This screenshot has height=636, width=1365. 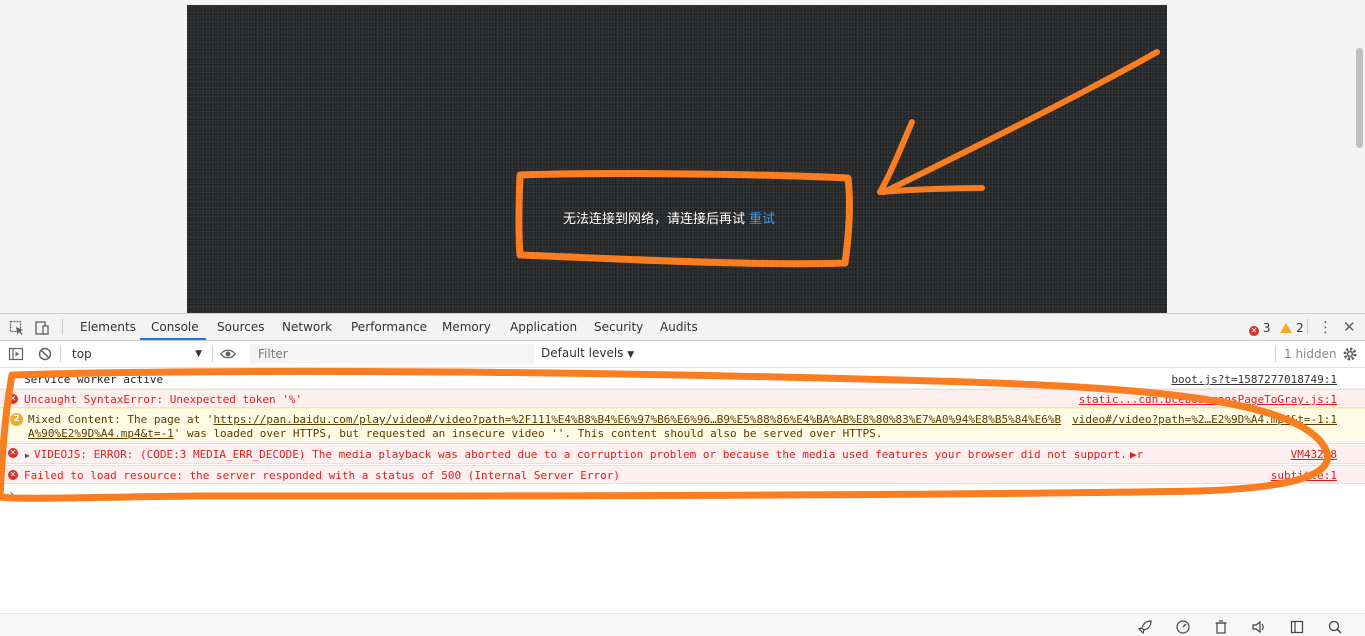 I want to click on message-expander: ▶r, so click(x=1136, y=454).